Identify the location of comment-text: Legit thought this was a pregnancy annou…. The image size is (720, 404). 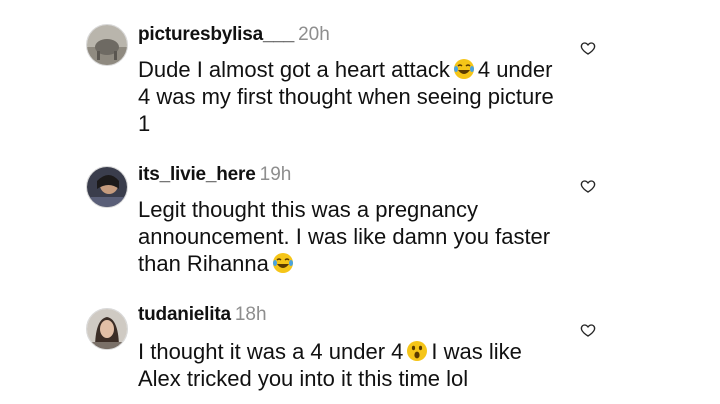
(344, 236).